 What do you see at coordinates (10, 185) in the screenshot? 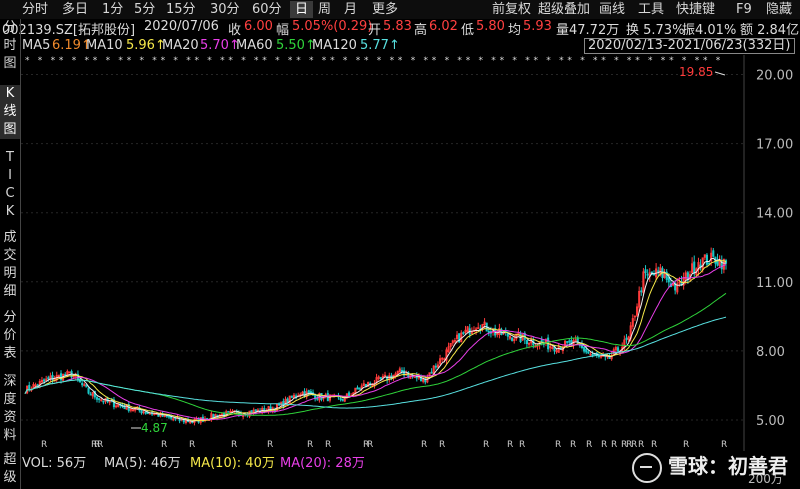
I see `left-tab-tick: TICK` at bounding box center [10, 185].